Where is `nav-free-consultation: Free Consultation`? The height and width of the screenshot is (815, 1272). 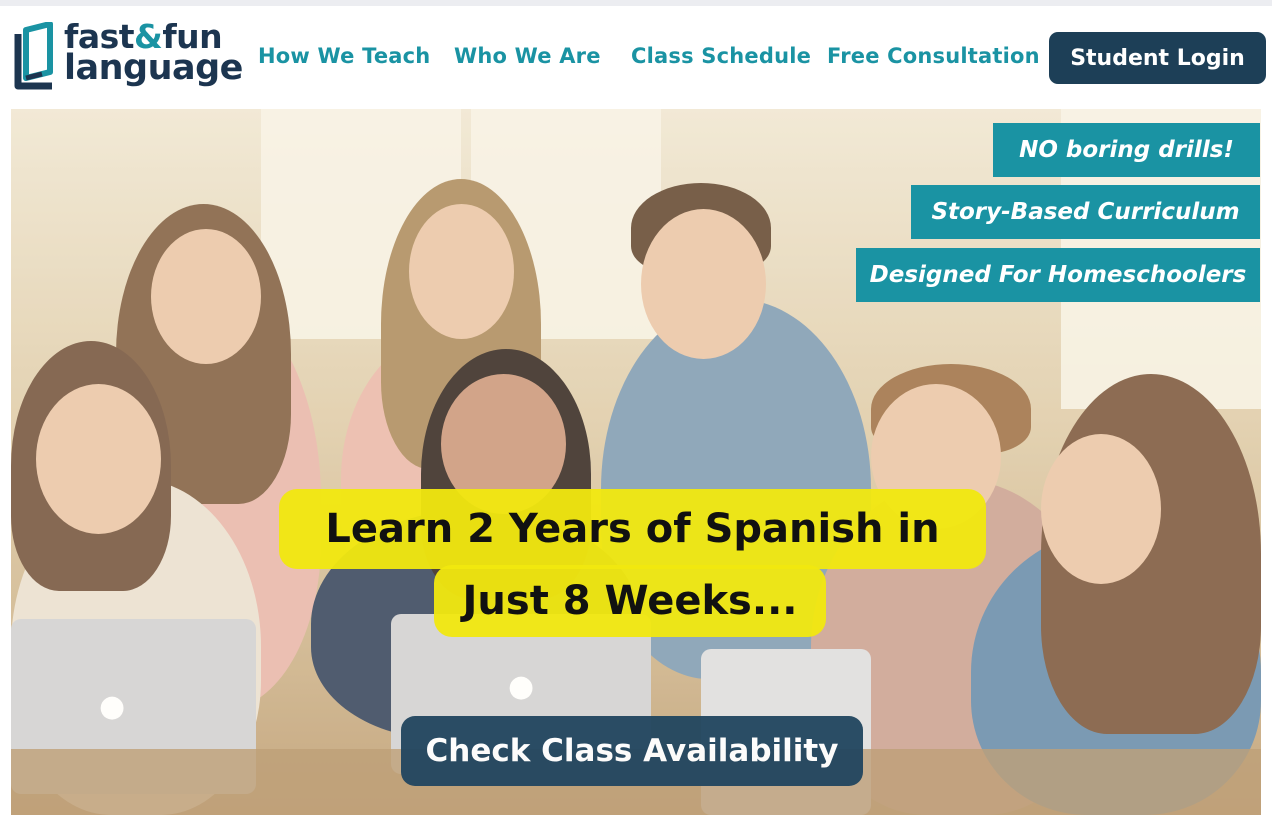
nav-free-consultation: Free Consultation is located at coordinates (933, 56).